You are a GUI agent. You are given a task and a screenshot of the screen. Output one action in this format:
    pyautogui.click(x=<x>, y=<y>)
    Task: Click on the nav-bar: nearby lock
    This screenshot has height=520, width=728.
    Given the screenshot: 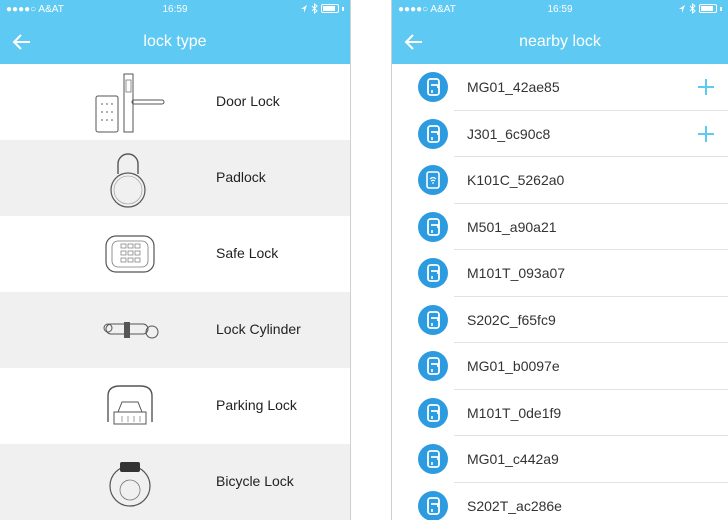 What is the action you would take?
    pyautogui.click(x=560, y=42)
    